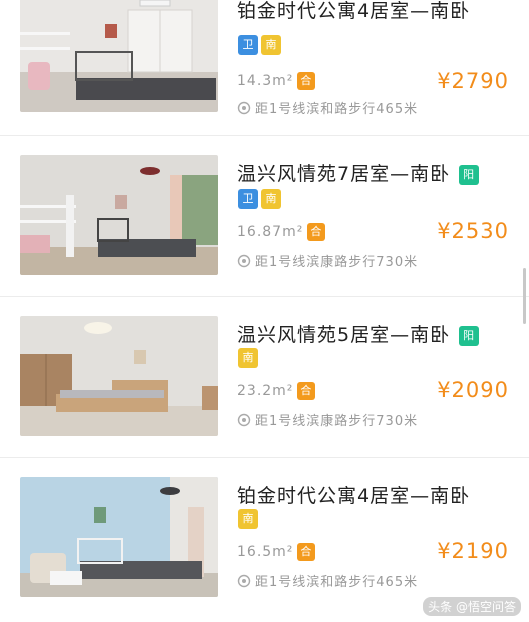 The height and width of the screenshot is (622, 529). I want to click on listing-title: 温兴风情苑5居室—南卧 阳, so click(359, 333).